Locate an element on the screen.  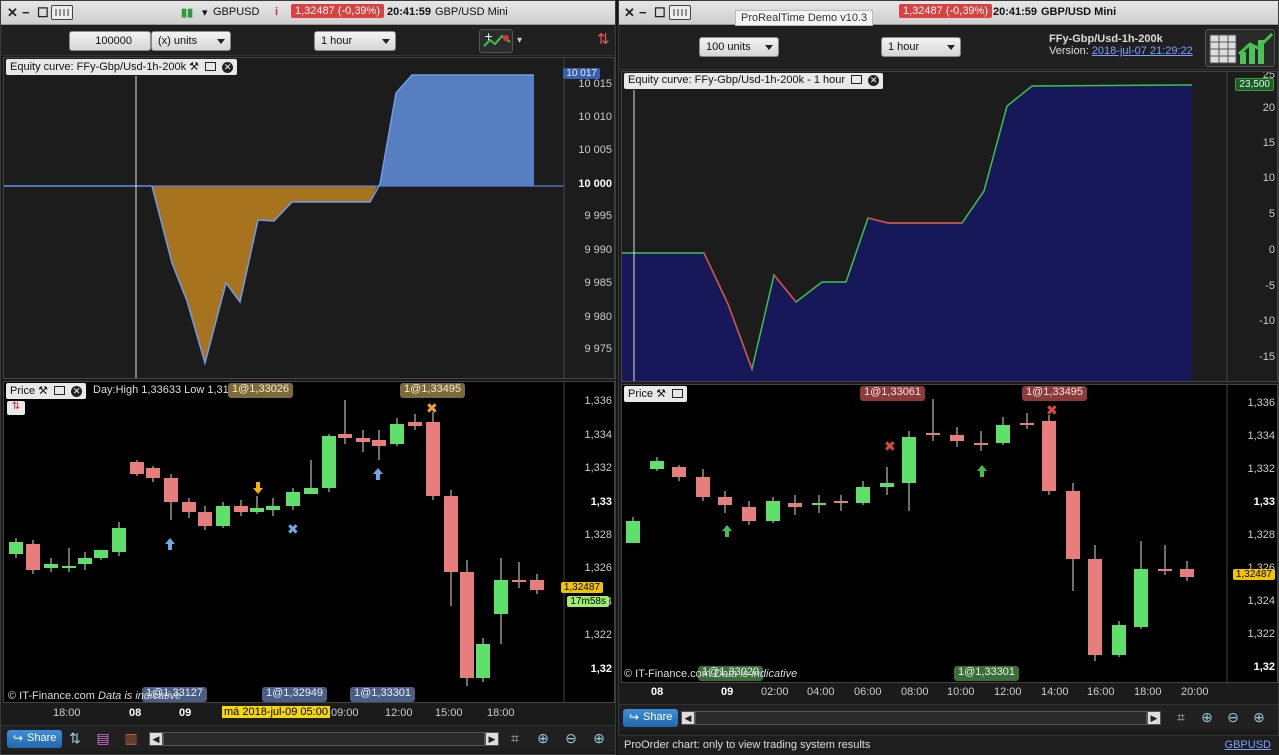
equity-gain-area is located at coordinates (455, 130).